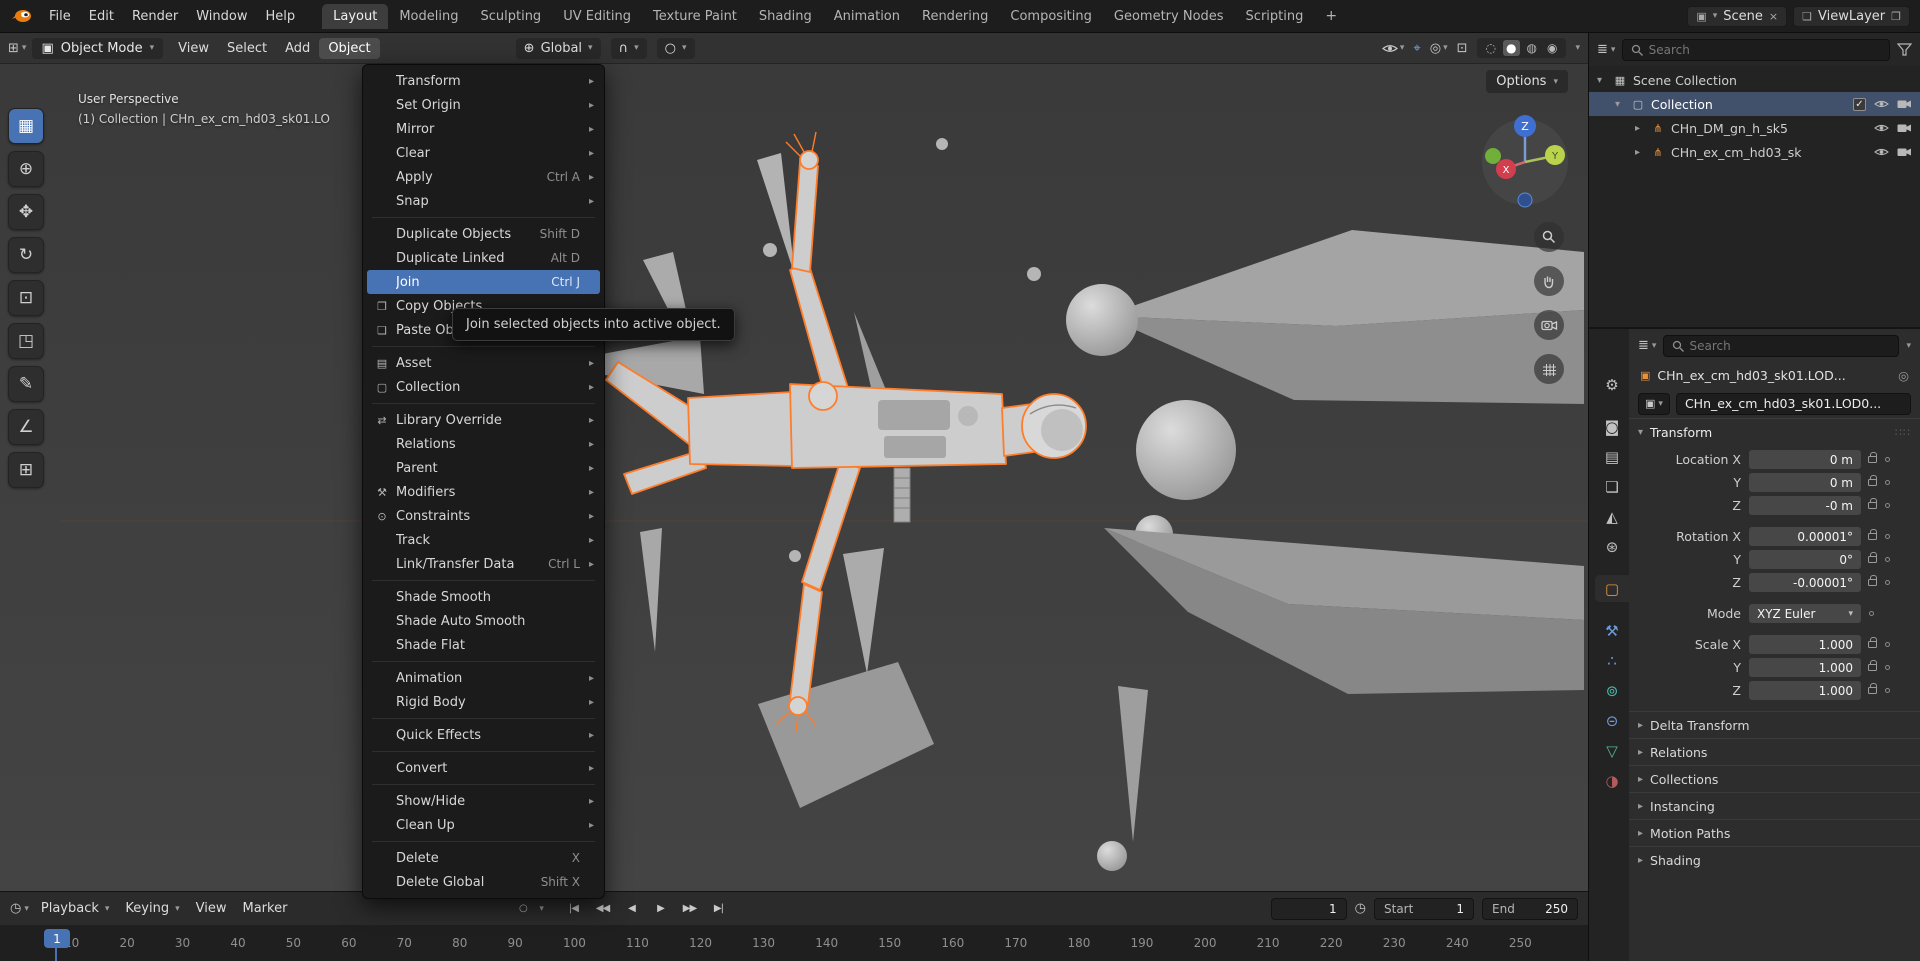 Image resolution: width=1920 pixels, height=961 pixels. I want to click on shading-mode-button: ◍, so click(1532, 48).